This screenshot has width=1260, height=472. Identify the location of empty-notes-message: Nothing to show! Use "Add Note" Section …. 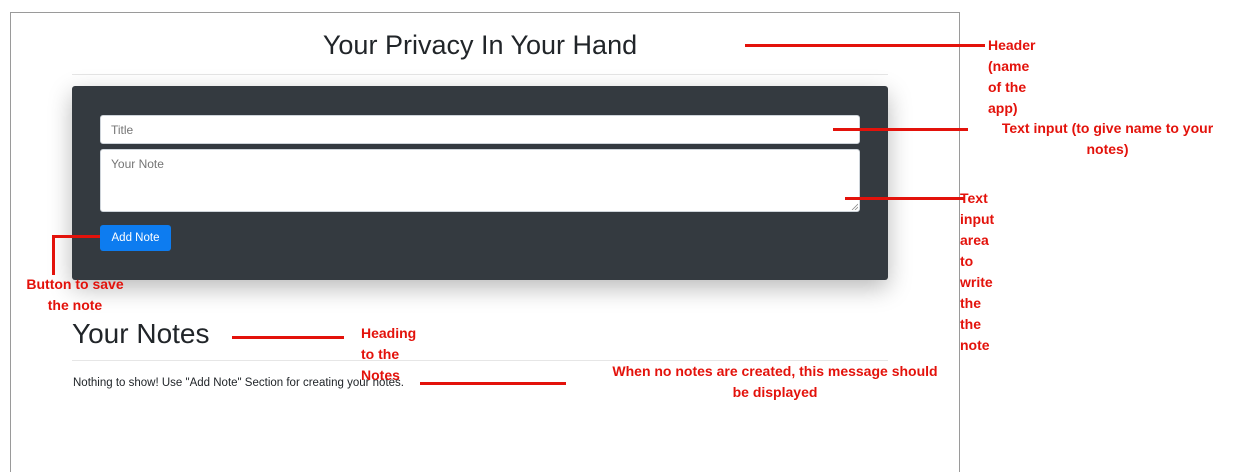
(238, 383).